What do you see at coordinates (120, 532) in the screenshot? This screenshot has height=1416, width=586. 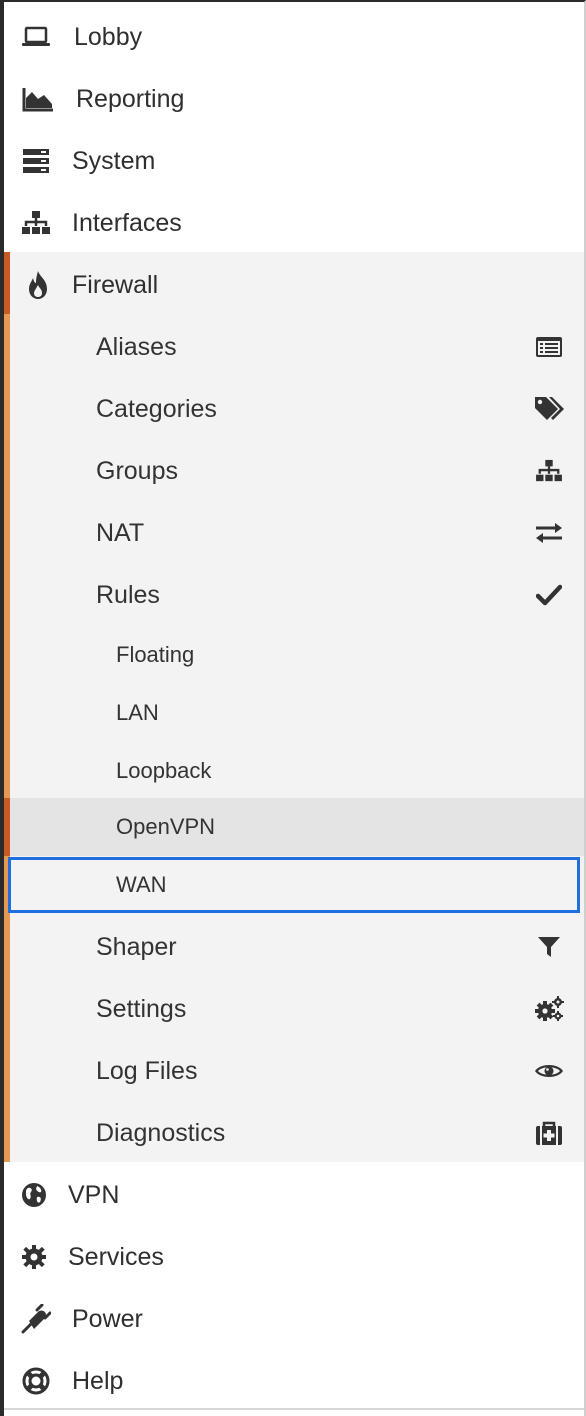 I see `submenu-item-label: NAT` at bounding box center [120, 532].